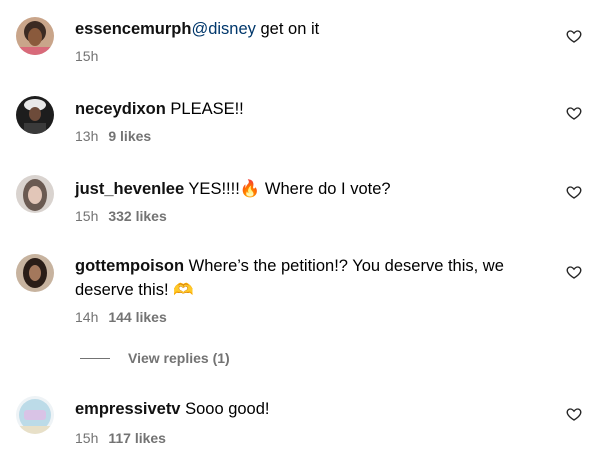 This screenshot has width=595, height=468. Describe the element at coordinates (287, 29) in the screenshot. I see `comment-body: get on it` at that location.